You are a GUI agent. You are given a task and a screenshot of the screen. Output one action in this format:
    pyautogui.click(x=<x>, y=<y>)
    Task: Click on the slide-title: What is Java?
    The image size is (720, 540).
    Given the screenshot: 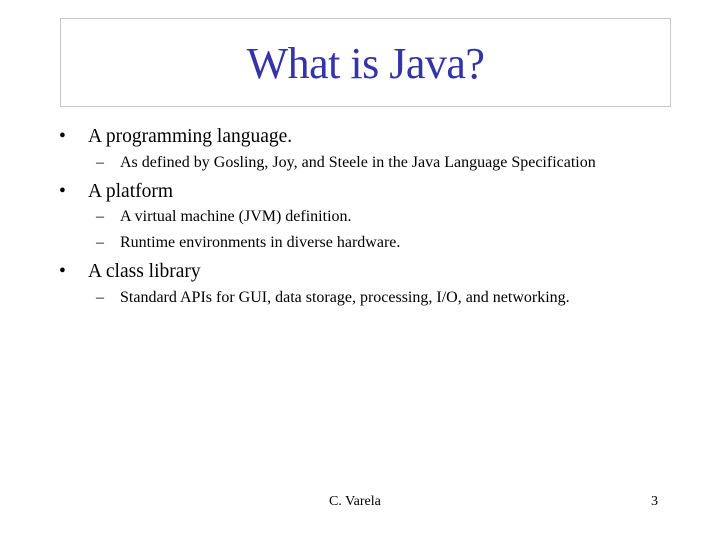 What is the action you would take?
    pyautogui.click(x=365, y=63)
    